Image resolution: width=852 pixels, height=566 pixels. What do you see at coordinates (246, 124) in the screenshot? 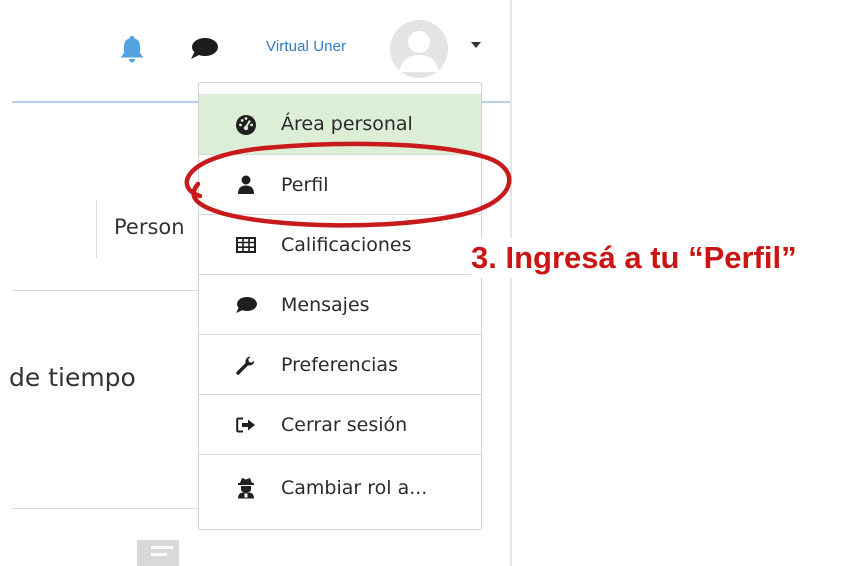
I see `dashboard-gauge-icon` at bounding box center [246, 124].